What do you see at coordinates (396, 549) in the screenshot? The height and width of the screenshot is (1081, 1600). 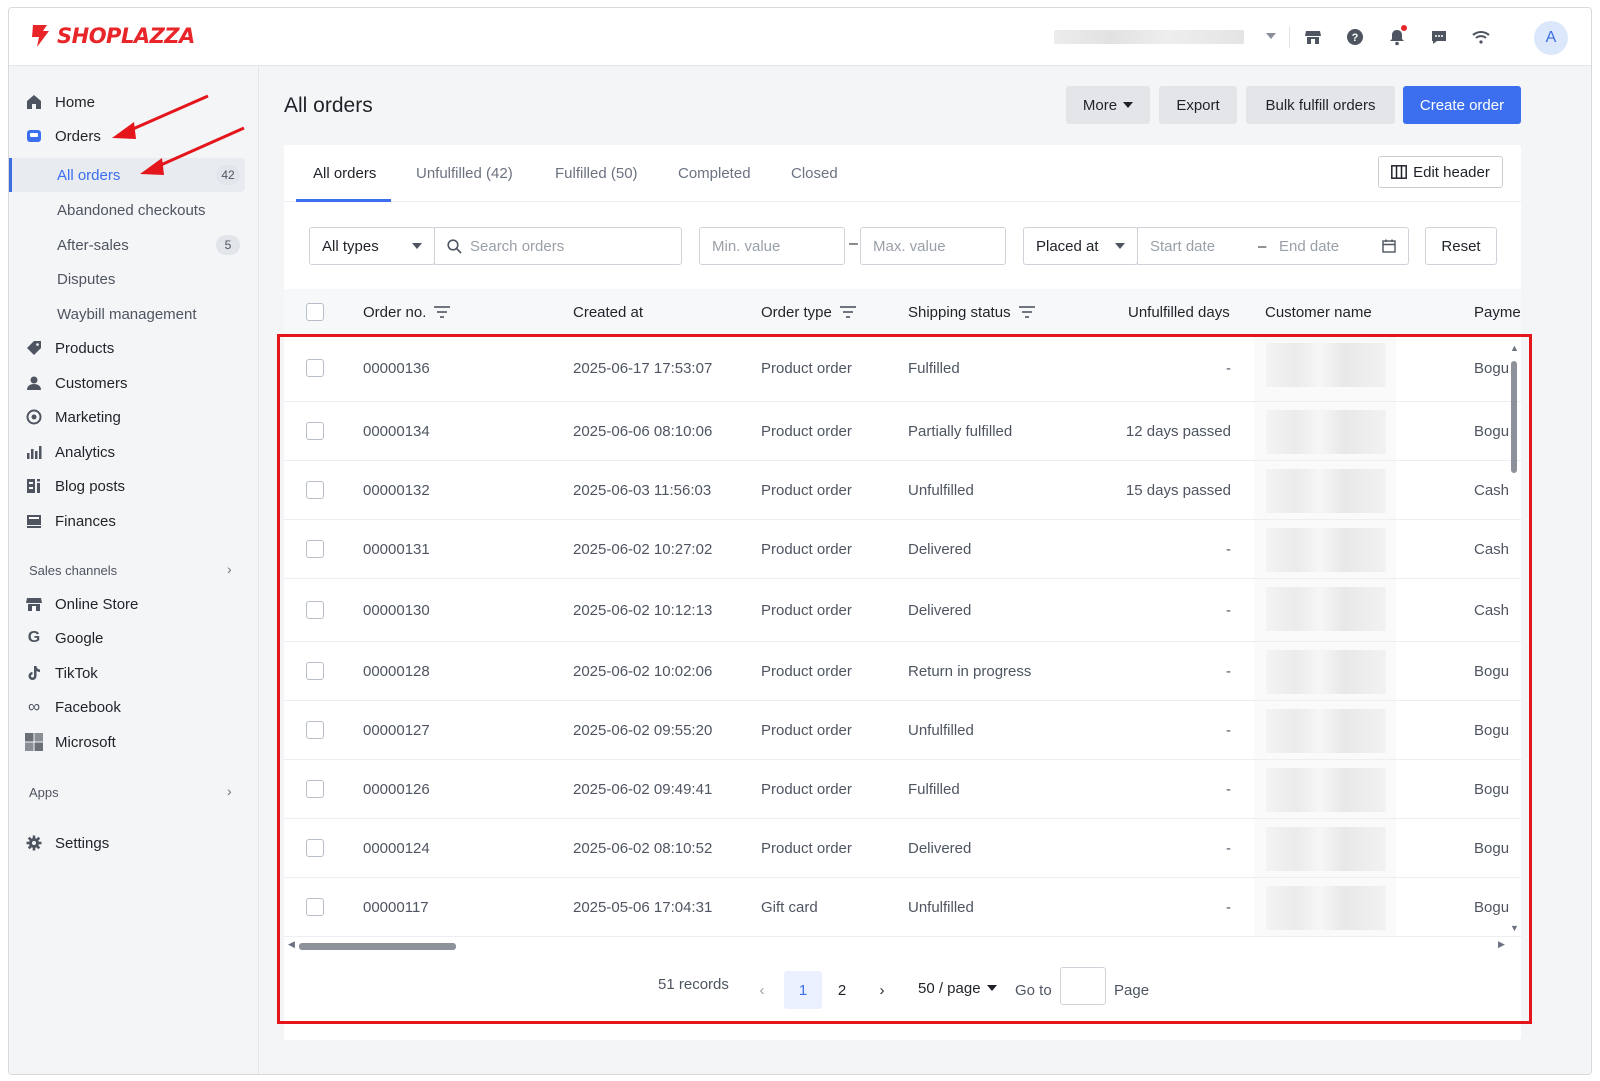 I see `order-number-link: 00000131` at bounding box center [396, 549].